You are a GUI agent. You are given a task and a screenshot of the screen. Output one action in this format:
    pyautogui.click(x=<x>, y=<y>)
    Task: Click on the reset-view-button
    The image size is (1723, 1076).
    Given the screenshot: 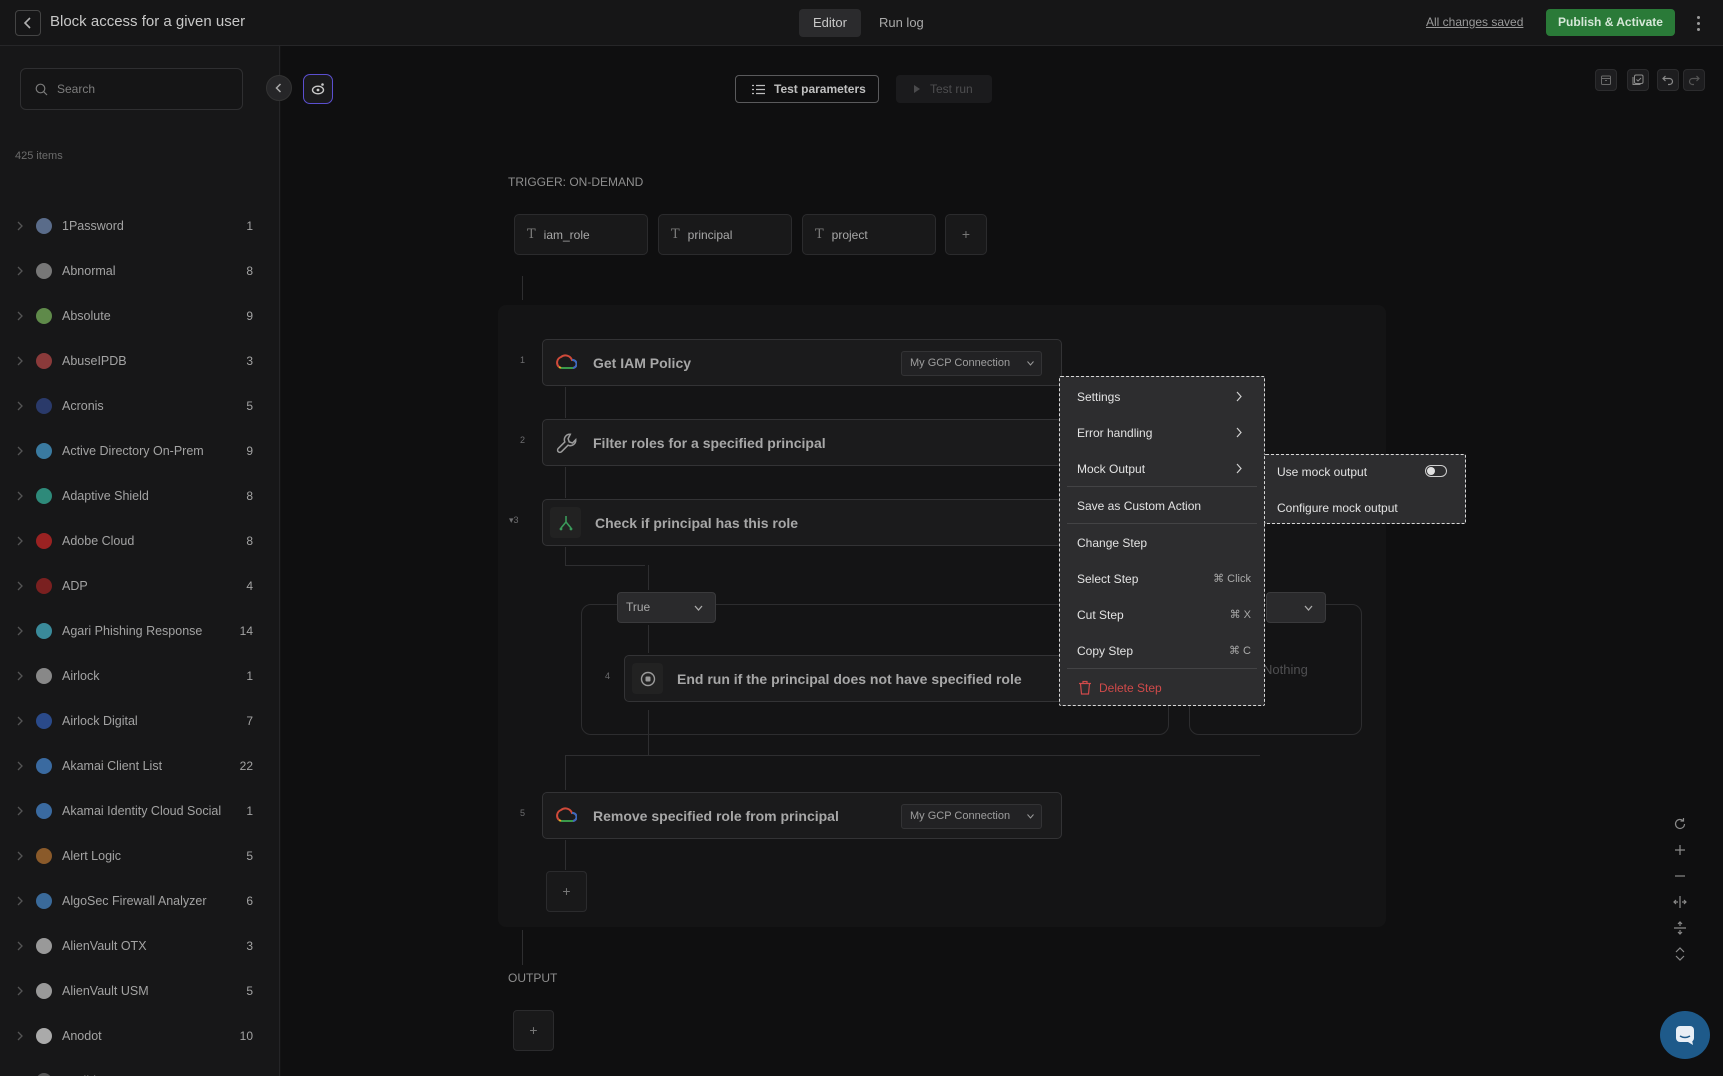 What is the action you would take?
    pyautogui.click(x=1680, y=824)
    